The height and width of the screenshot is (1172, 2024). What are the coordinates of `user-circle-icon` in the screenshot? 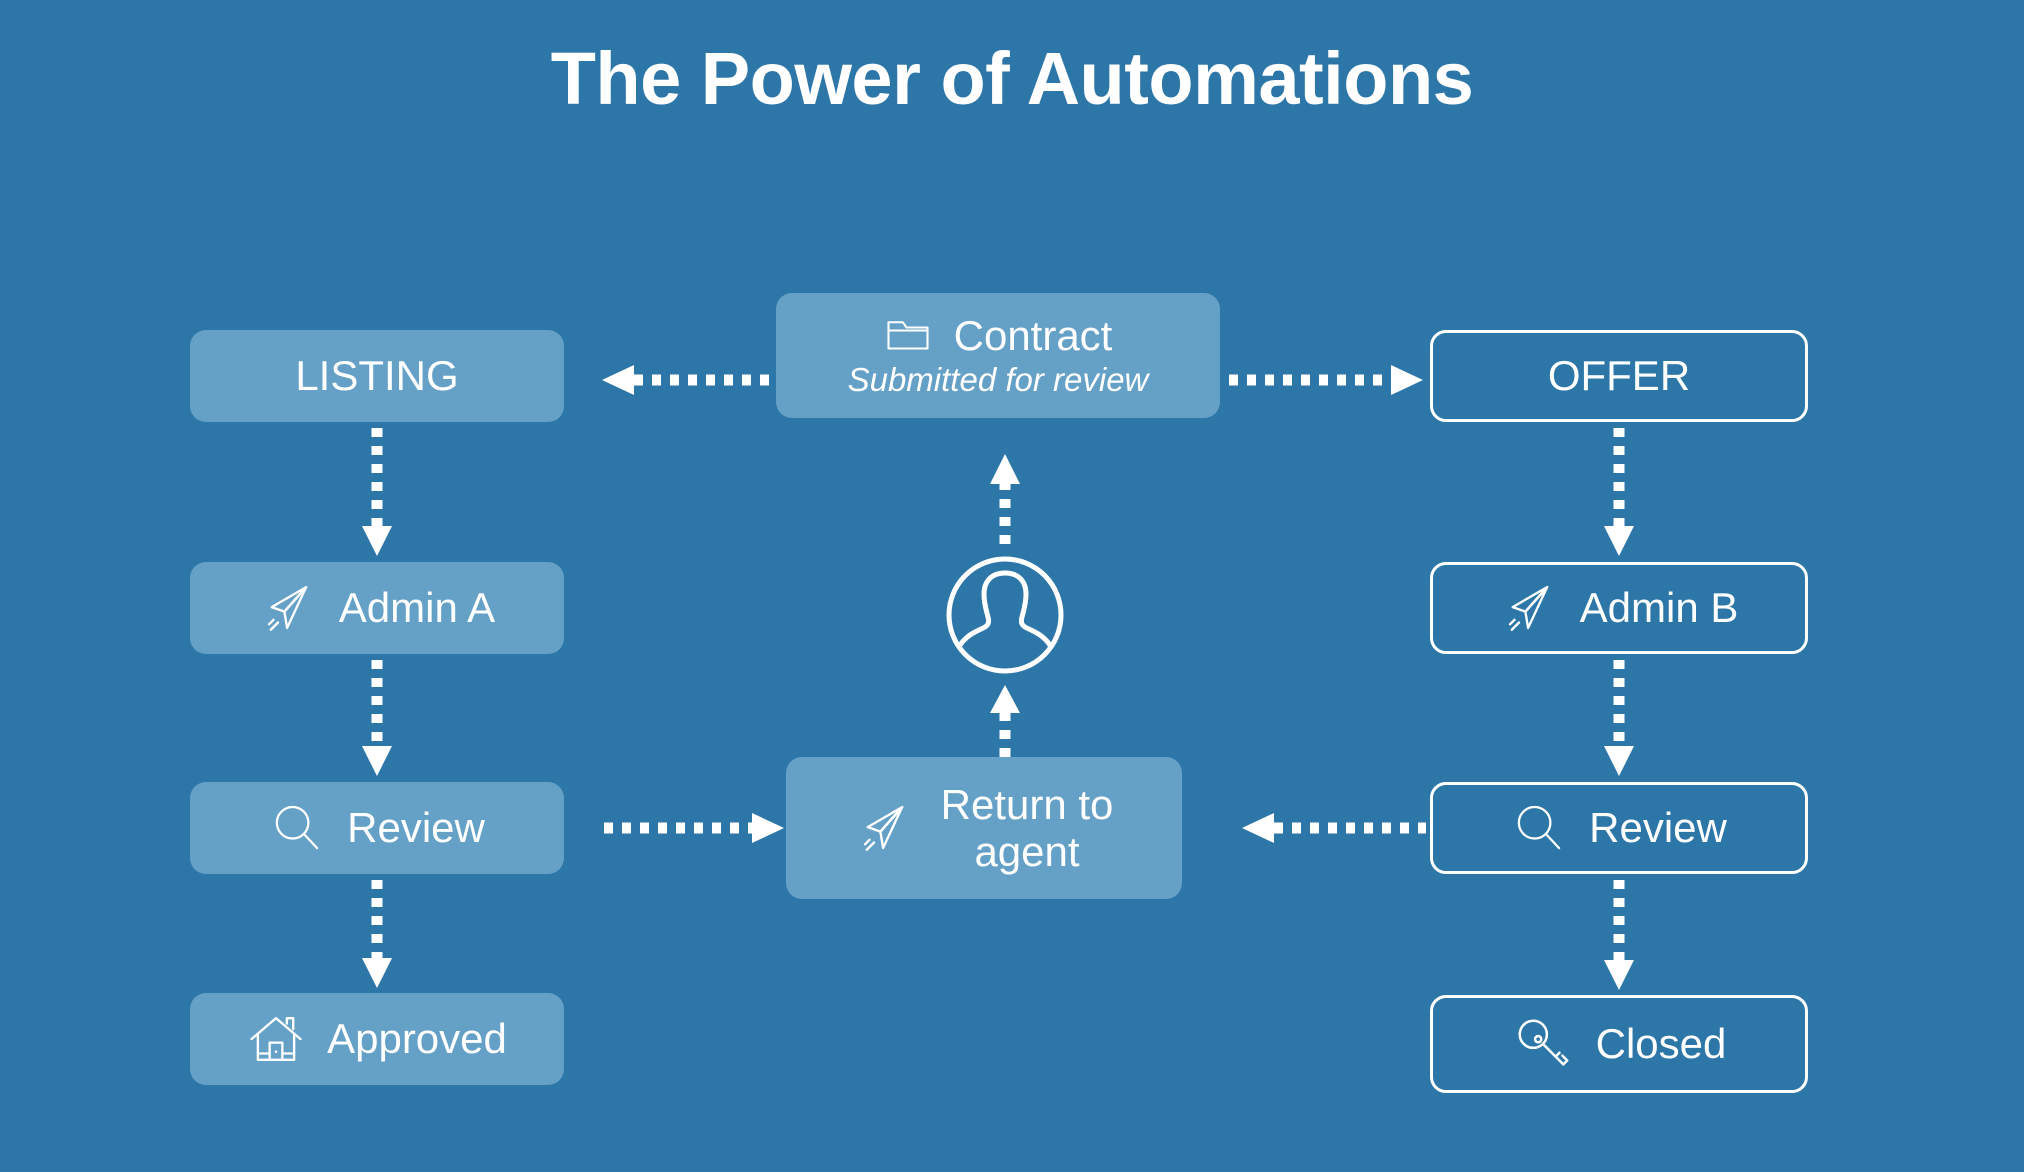 It's located at (1005, 615).